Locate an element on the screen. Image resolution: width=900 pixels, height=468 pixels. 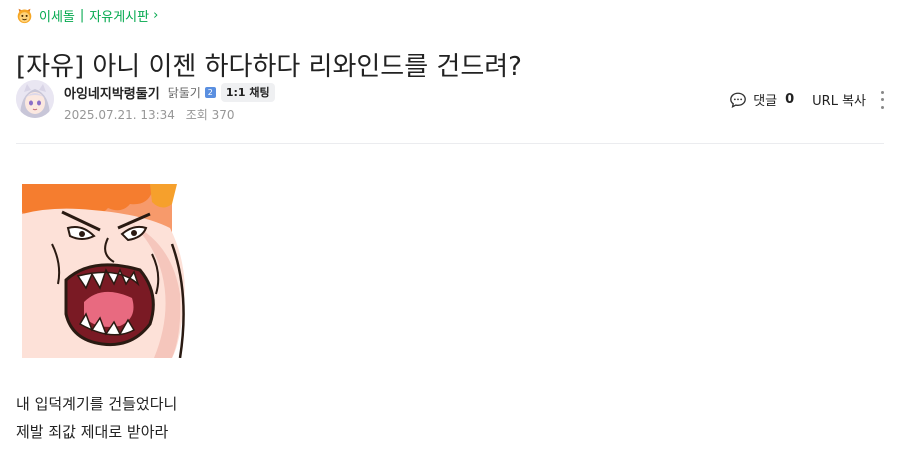
chevron-right-icon: › is located at coordinates (156, 15).